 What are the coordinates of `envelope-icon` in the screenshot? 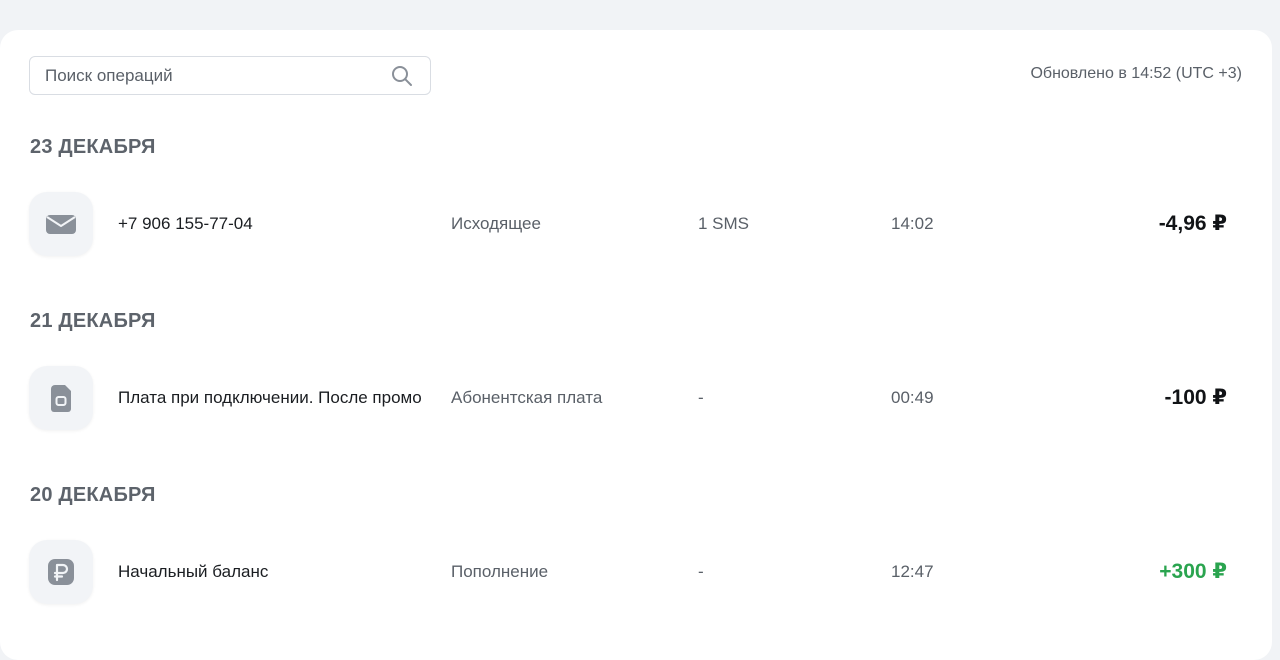 It's located at (61, 224).